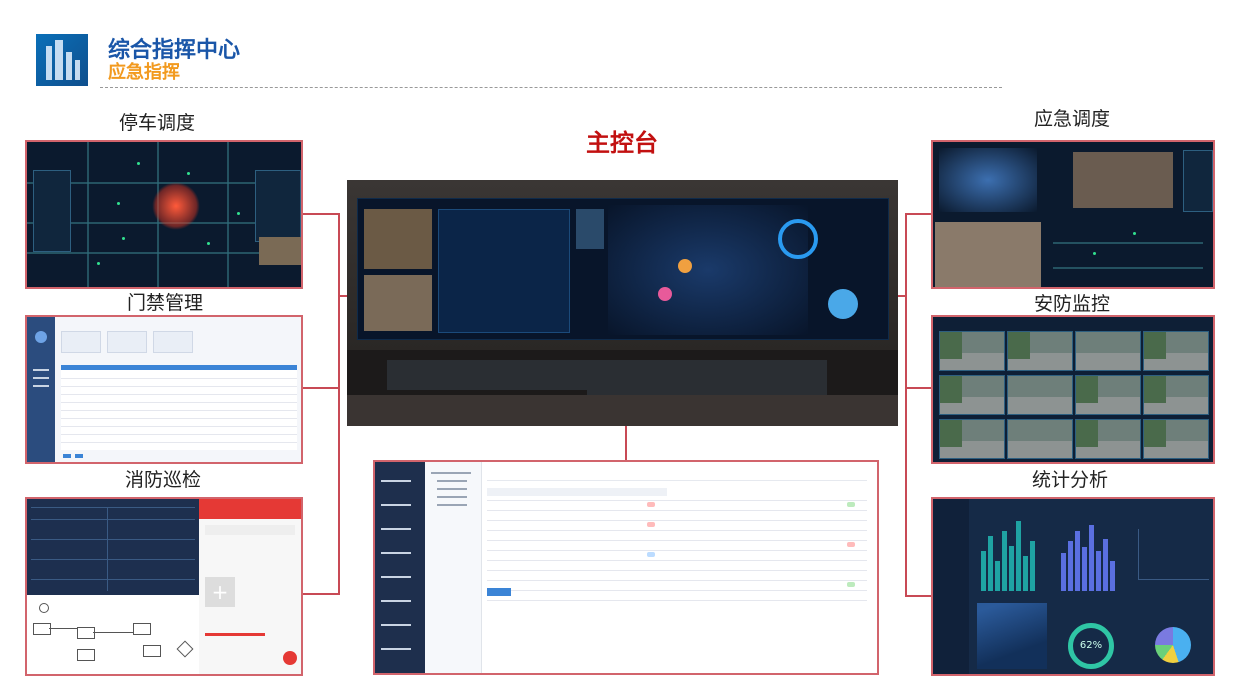 The height and width of the screenshot is (676, 1245). What do you see at coordinates (280, 251) in the screenshot?
I see `camera-thumbnail` at bounding box center [280, 251].